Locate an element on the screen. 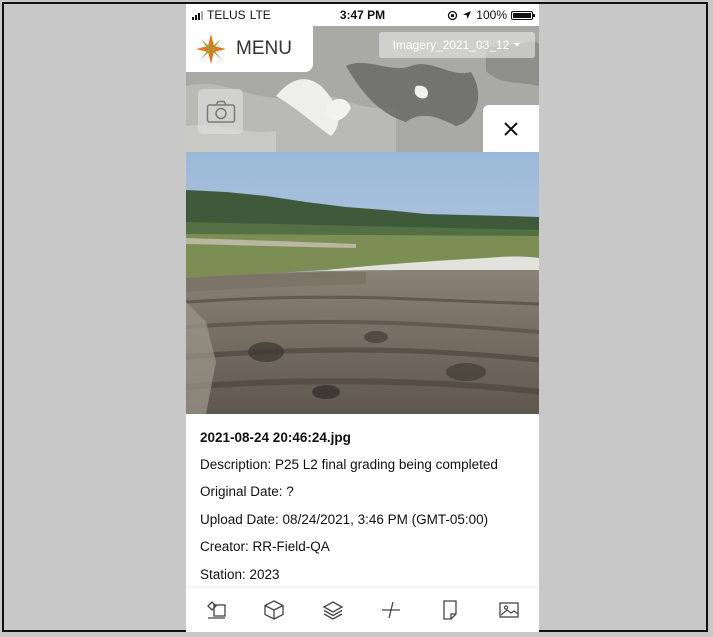  camera-icon is located at coordinates (220, 111).